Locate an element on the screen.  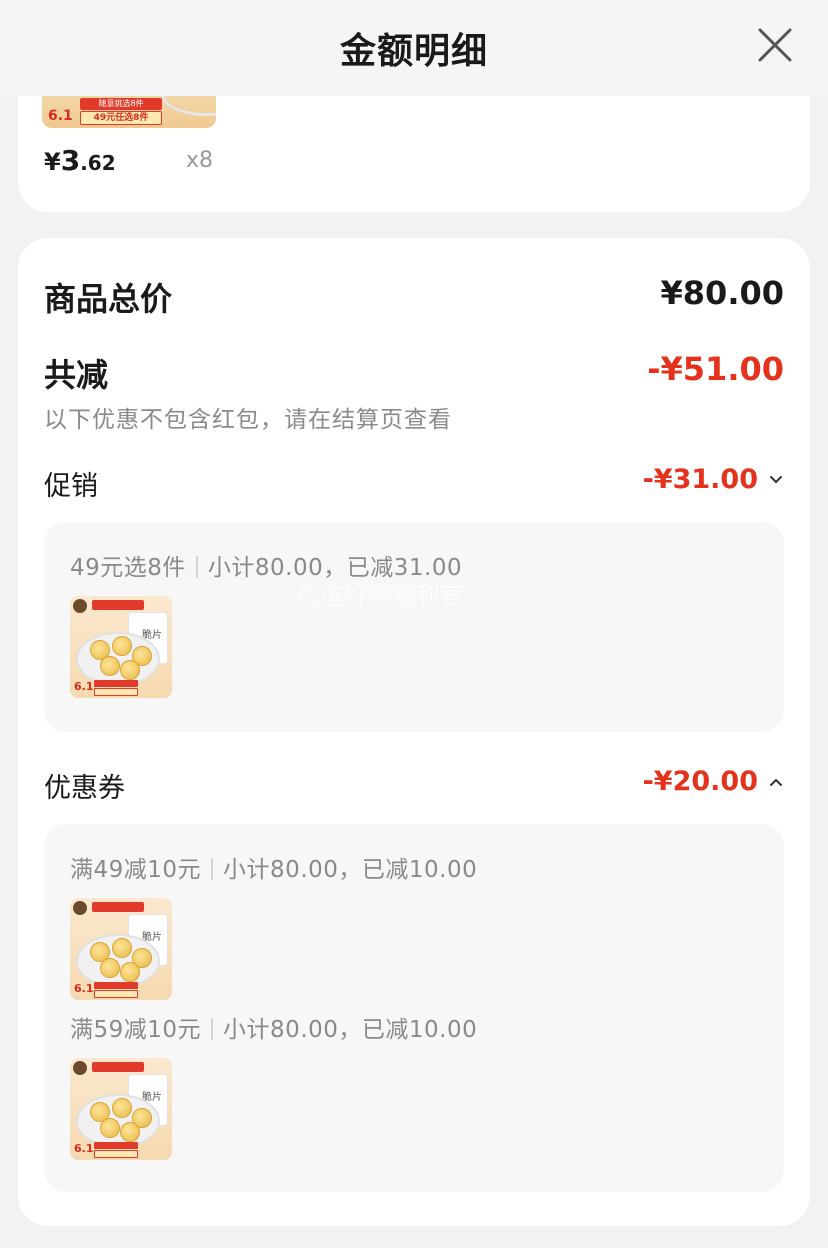
total-row: 商品总价 ¥80.00 is located at coordinates (414, 296).